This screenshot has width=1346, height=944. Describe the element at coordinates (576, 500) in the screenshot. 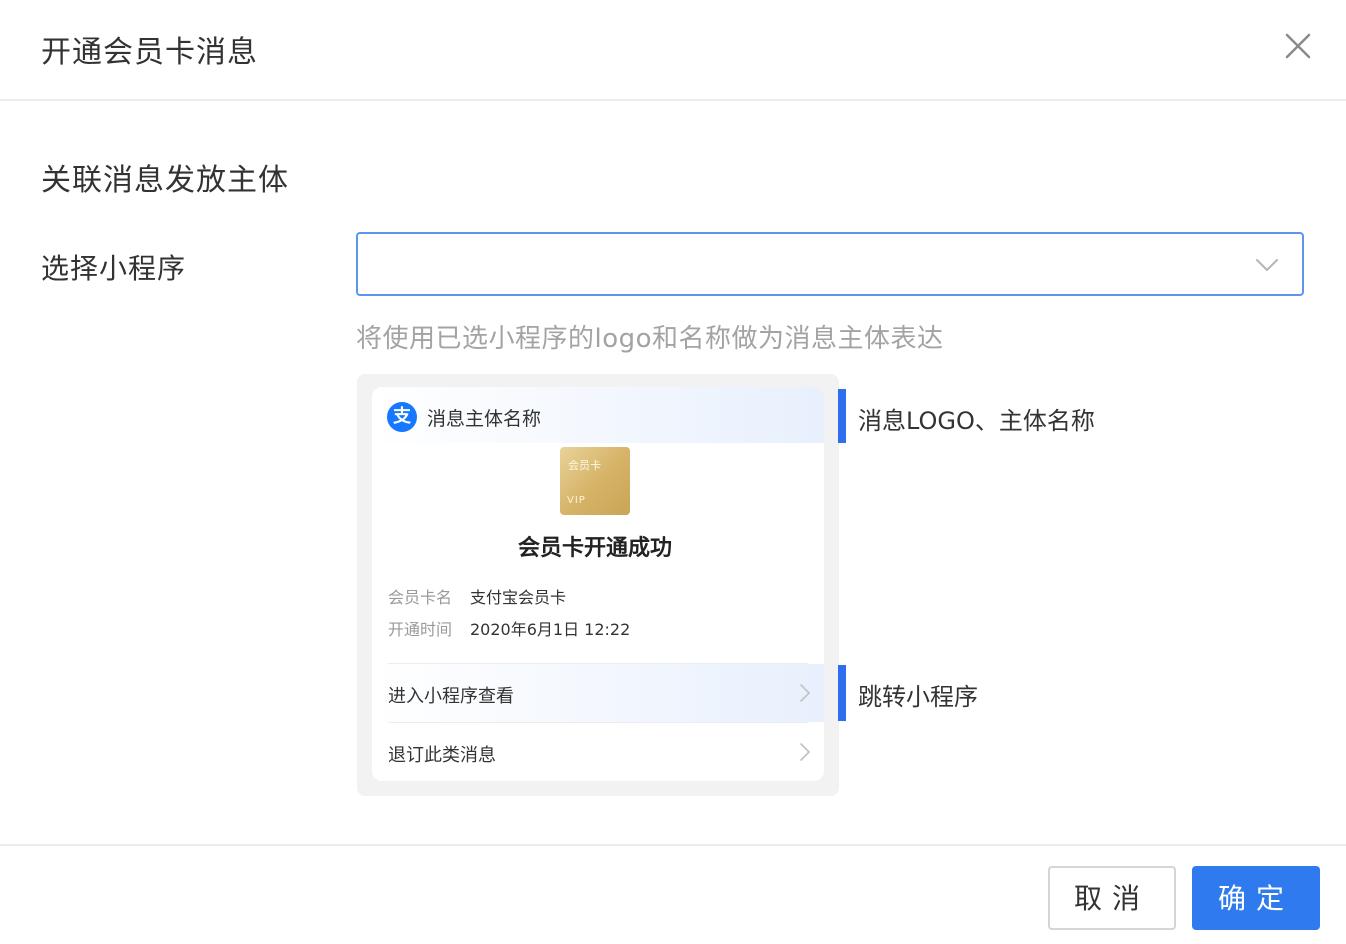

I see `vip-card-text: VIP` at that location.